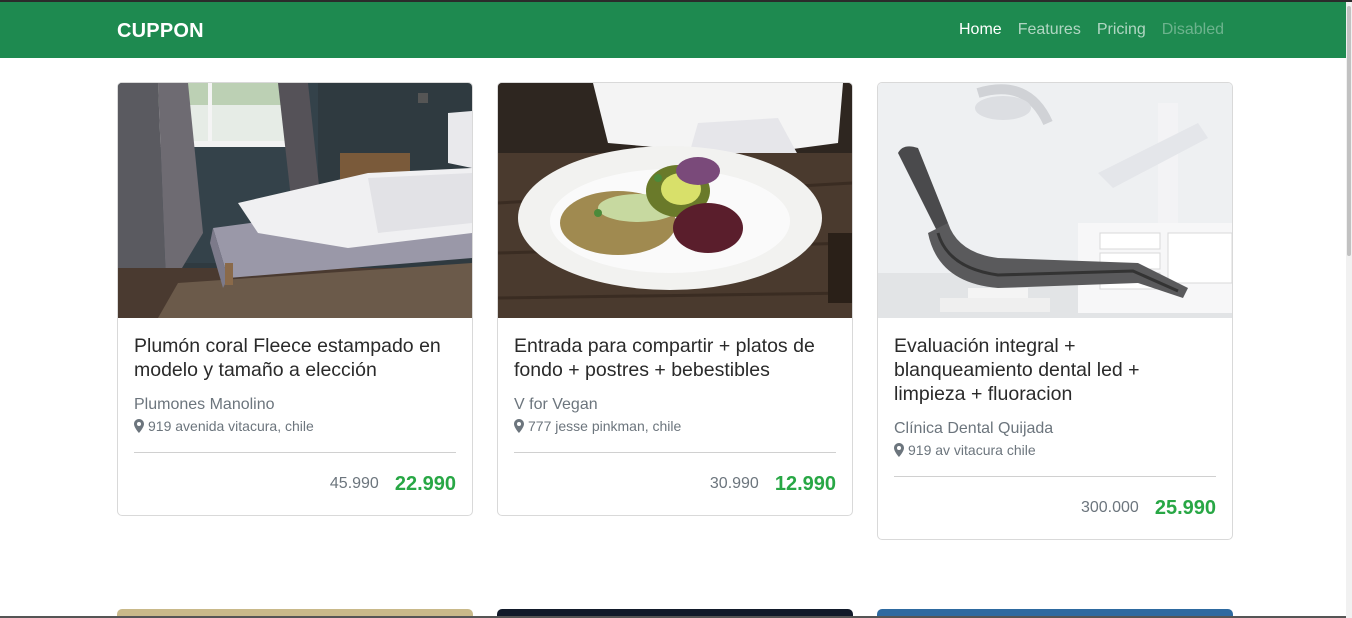 The image size is (1352, 618). Describe the element at coordinates (1049, 30) in the screenshot. I see `nav-features: Features` at that location.